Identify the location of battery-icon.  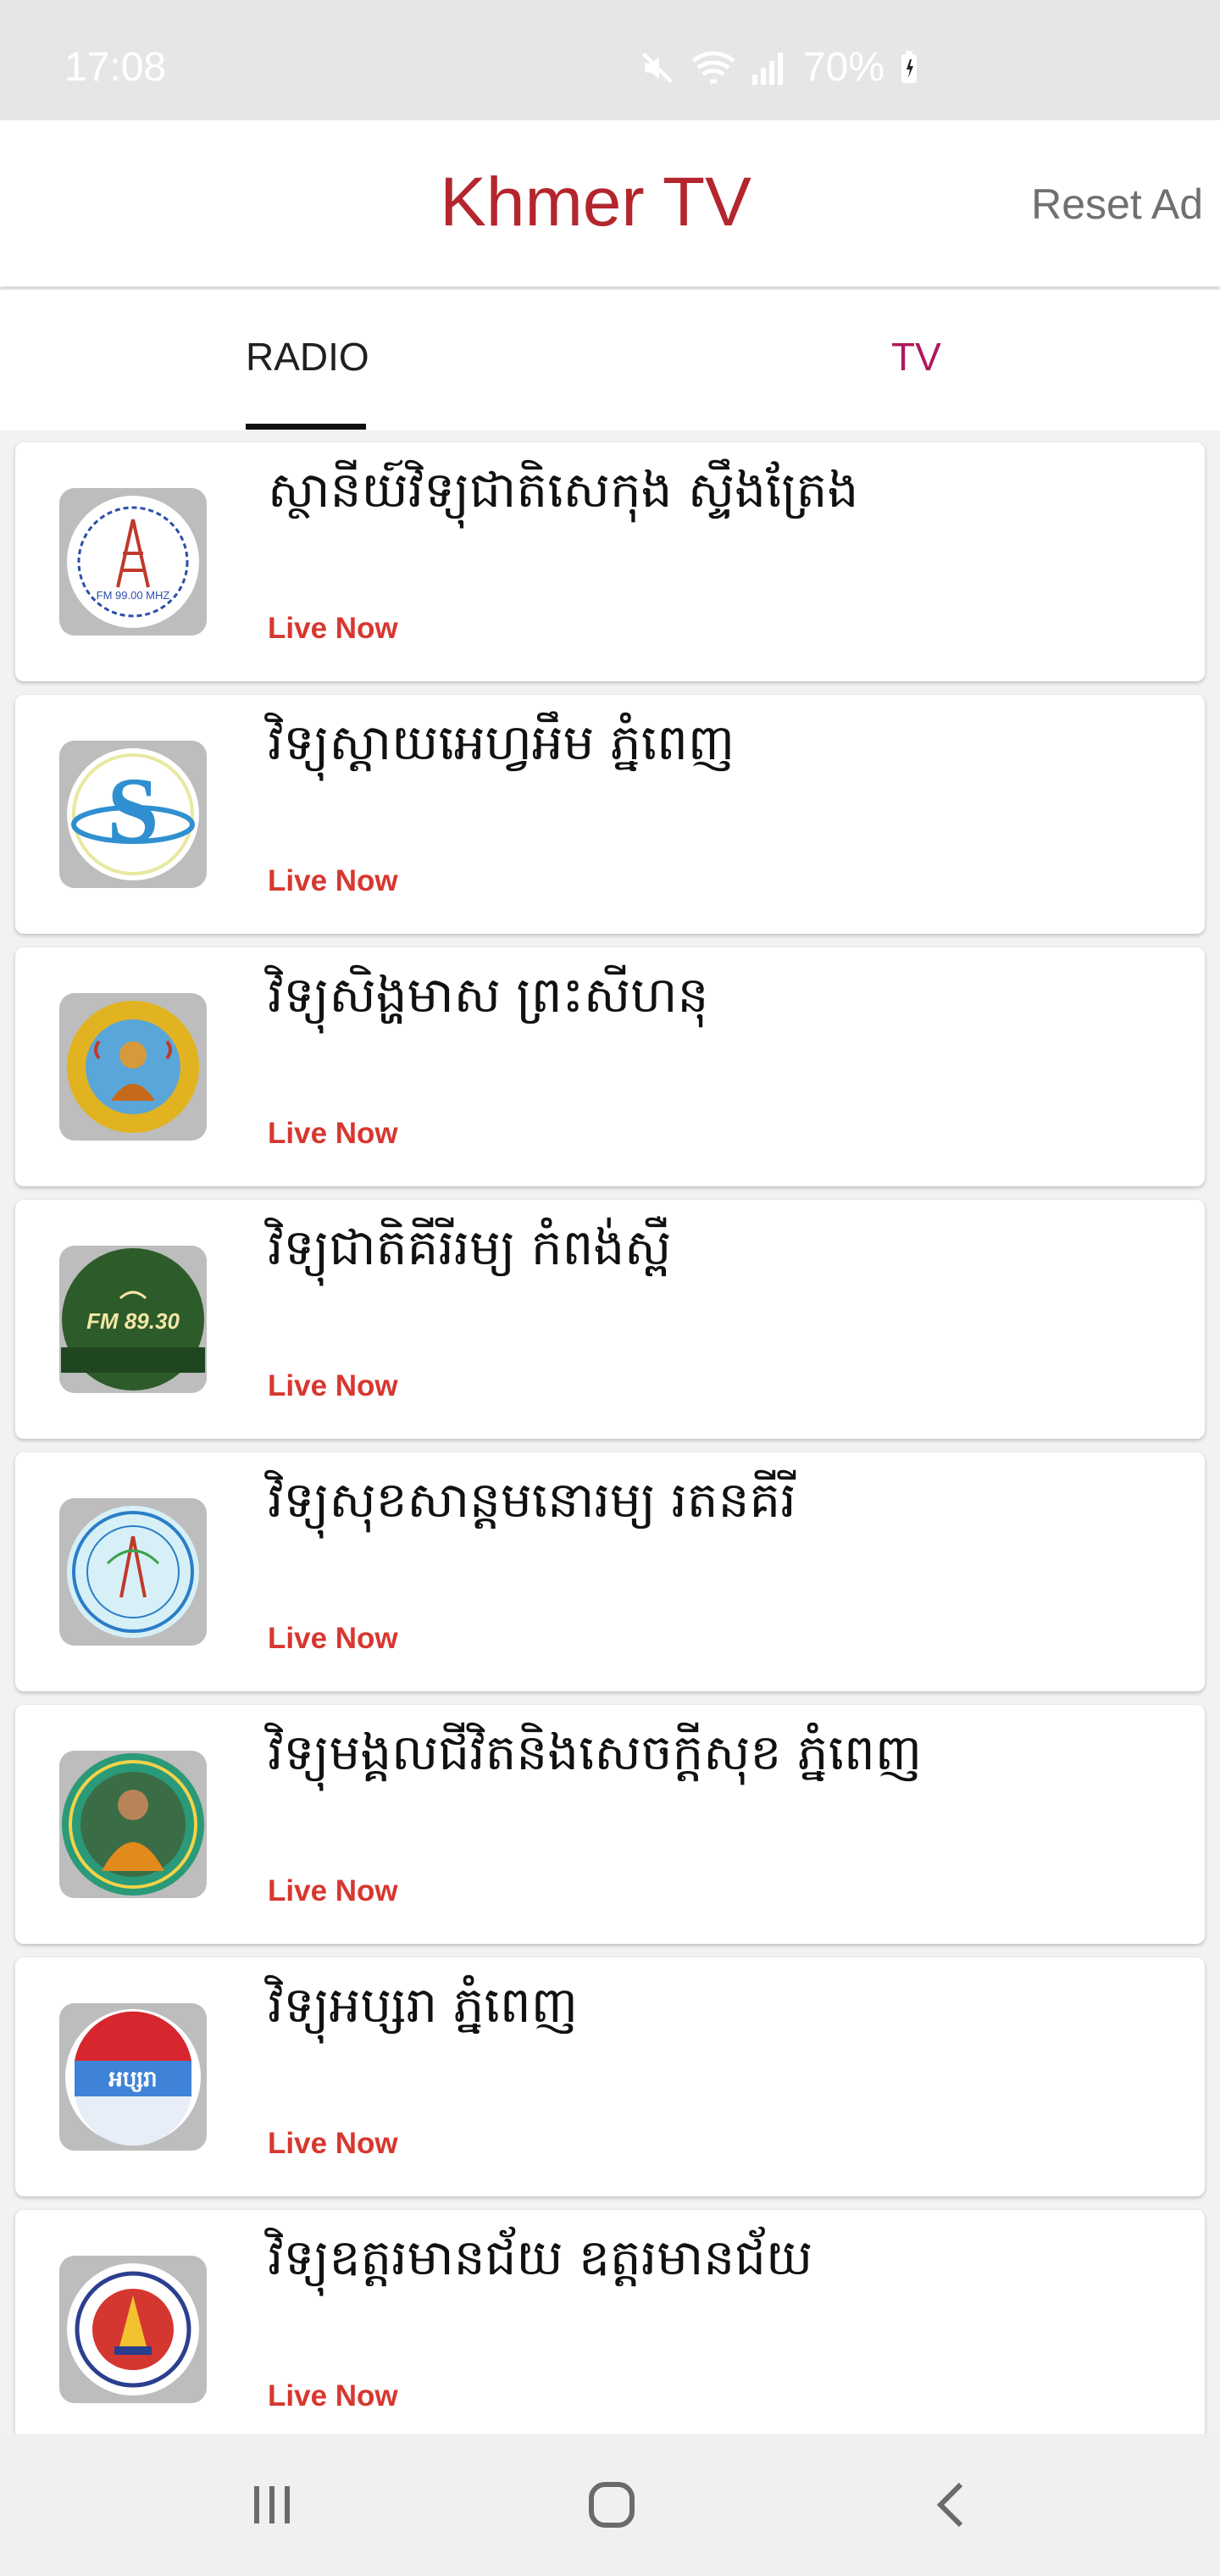
(909, 66).